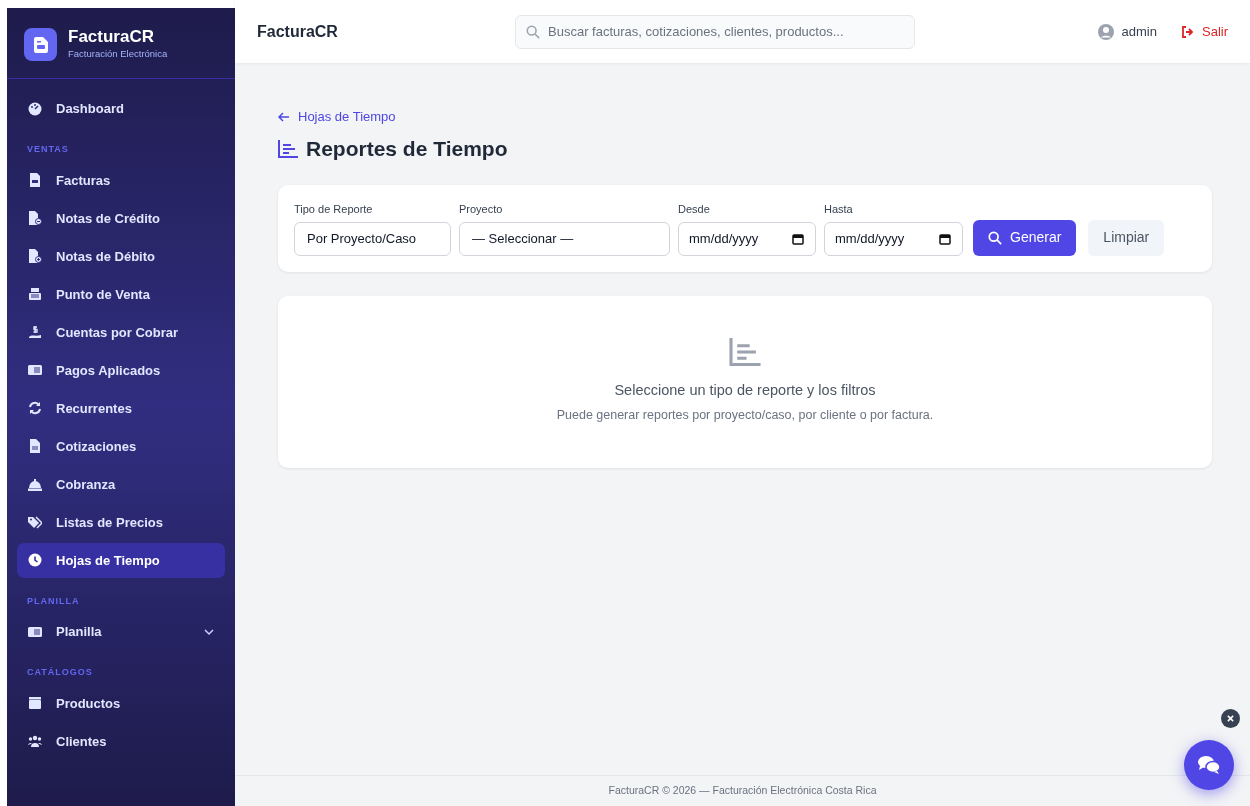 The width and height of the screenshot is (1250, 806). I want to click on tags-icon, so click(35, 522).